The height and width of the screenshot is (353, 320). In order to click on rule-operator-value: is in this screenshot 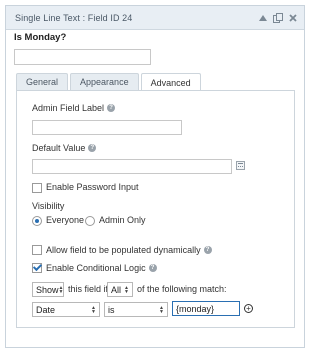, I will do `click(111, 309)`.